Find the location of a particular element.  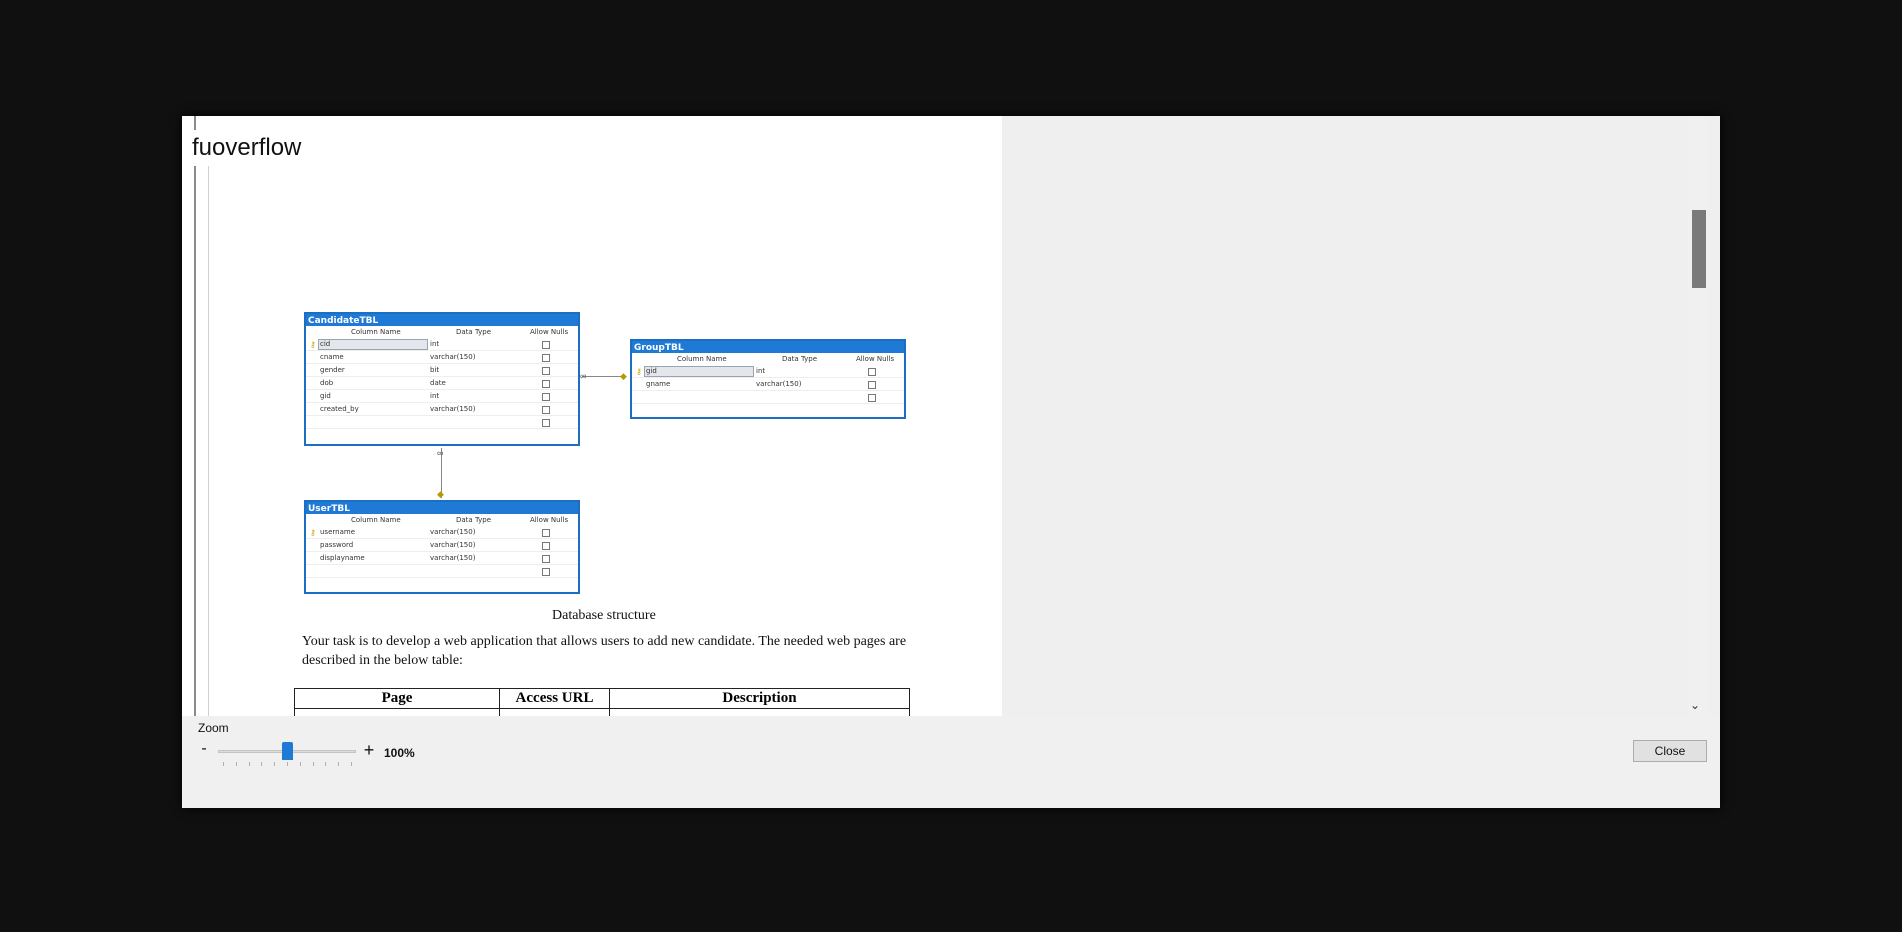

requirements-table: Page Access URL Description is located at coordinates (602, 702).